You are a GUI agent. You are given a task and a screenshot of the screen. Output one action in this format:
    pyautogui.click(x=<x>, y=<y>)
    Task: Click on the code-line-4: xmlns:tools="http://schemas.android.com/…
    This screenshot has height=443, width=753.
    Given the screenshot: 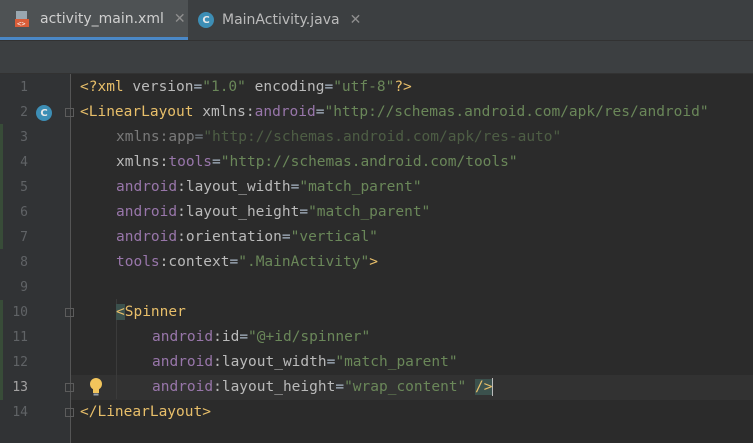 What is the action you would take?
    pyautogui.click(x=317, y=162)
    